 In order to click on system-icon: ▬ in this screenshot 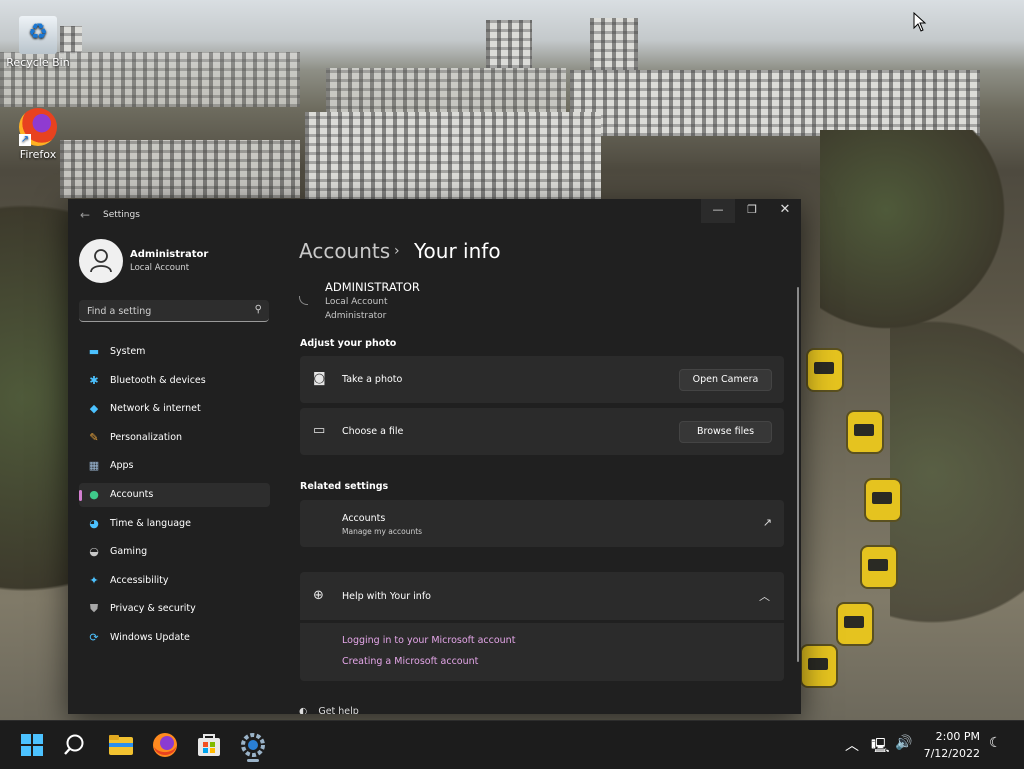, I will do `click(94, 351)`.